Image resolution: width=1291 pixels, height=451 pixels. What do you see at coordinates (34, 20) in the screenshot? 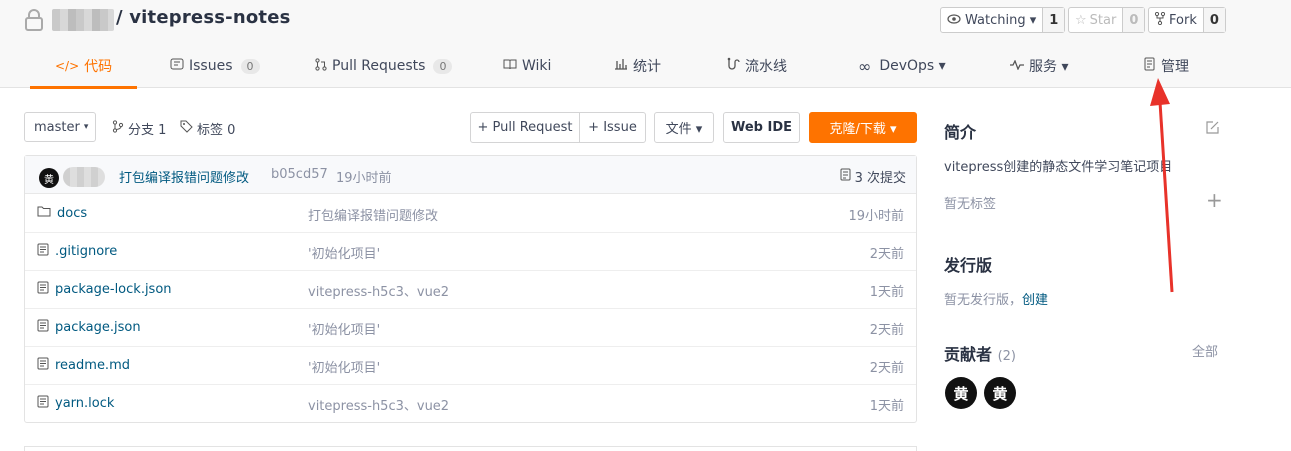
I see `lock-icon` at bounding box center [34, 20].